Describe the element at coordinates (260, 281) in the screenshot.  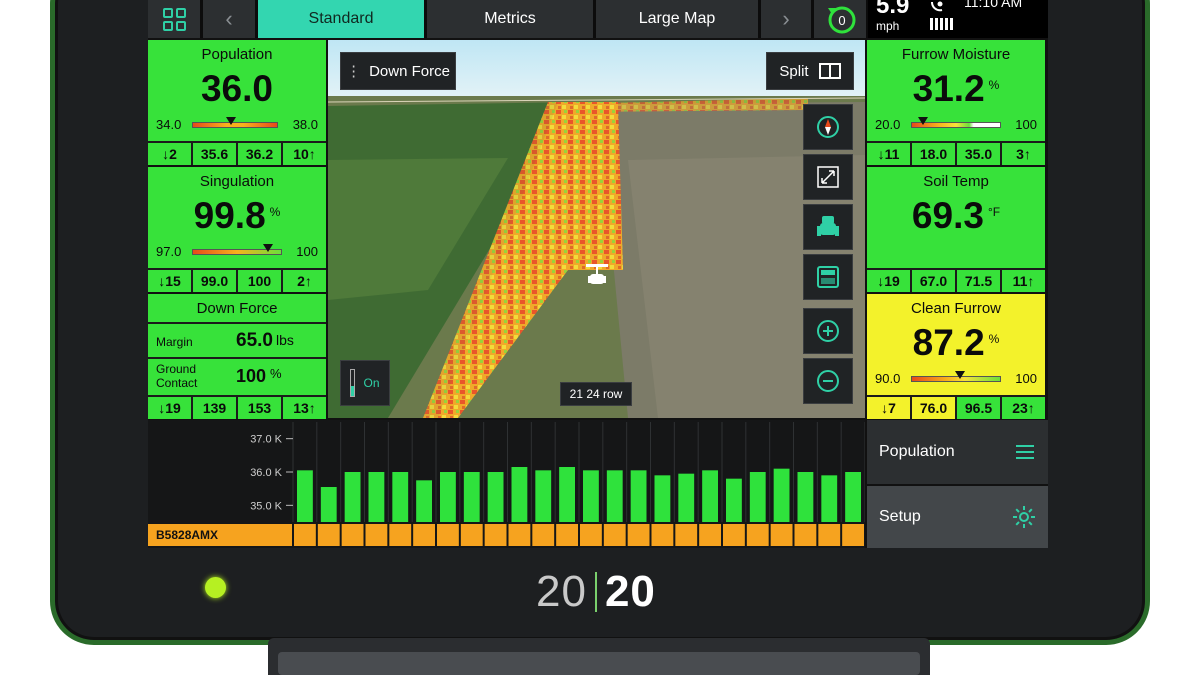
I see `row-max-value: 100` at that location.